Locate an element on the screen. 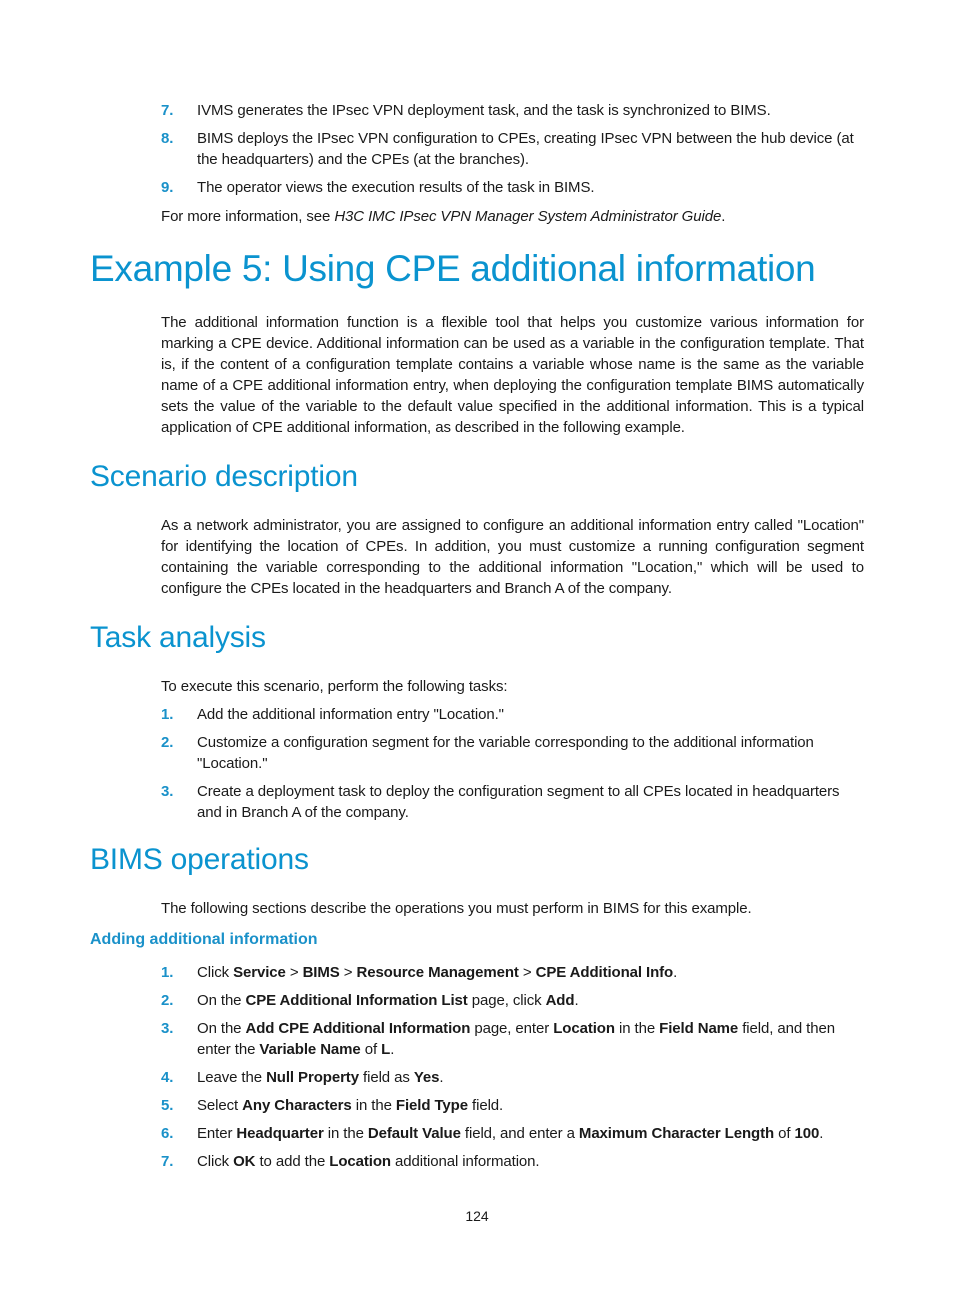  ui-term: 100 is located at coordinates (807, 1133).